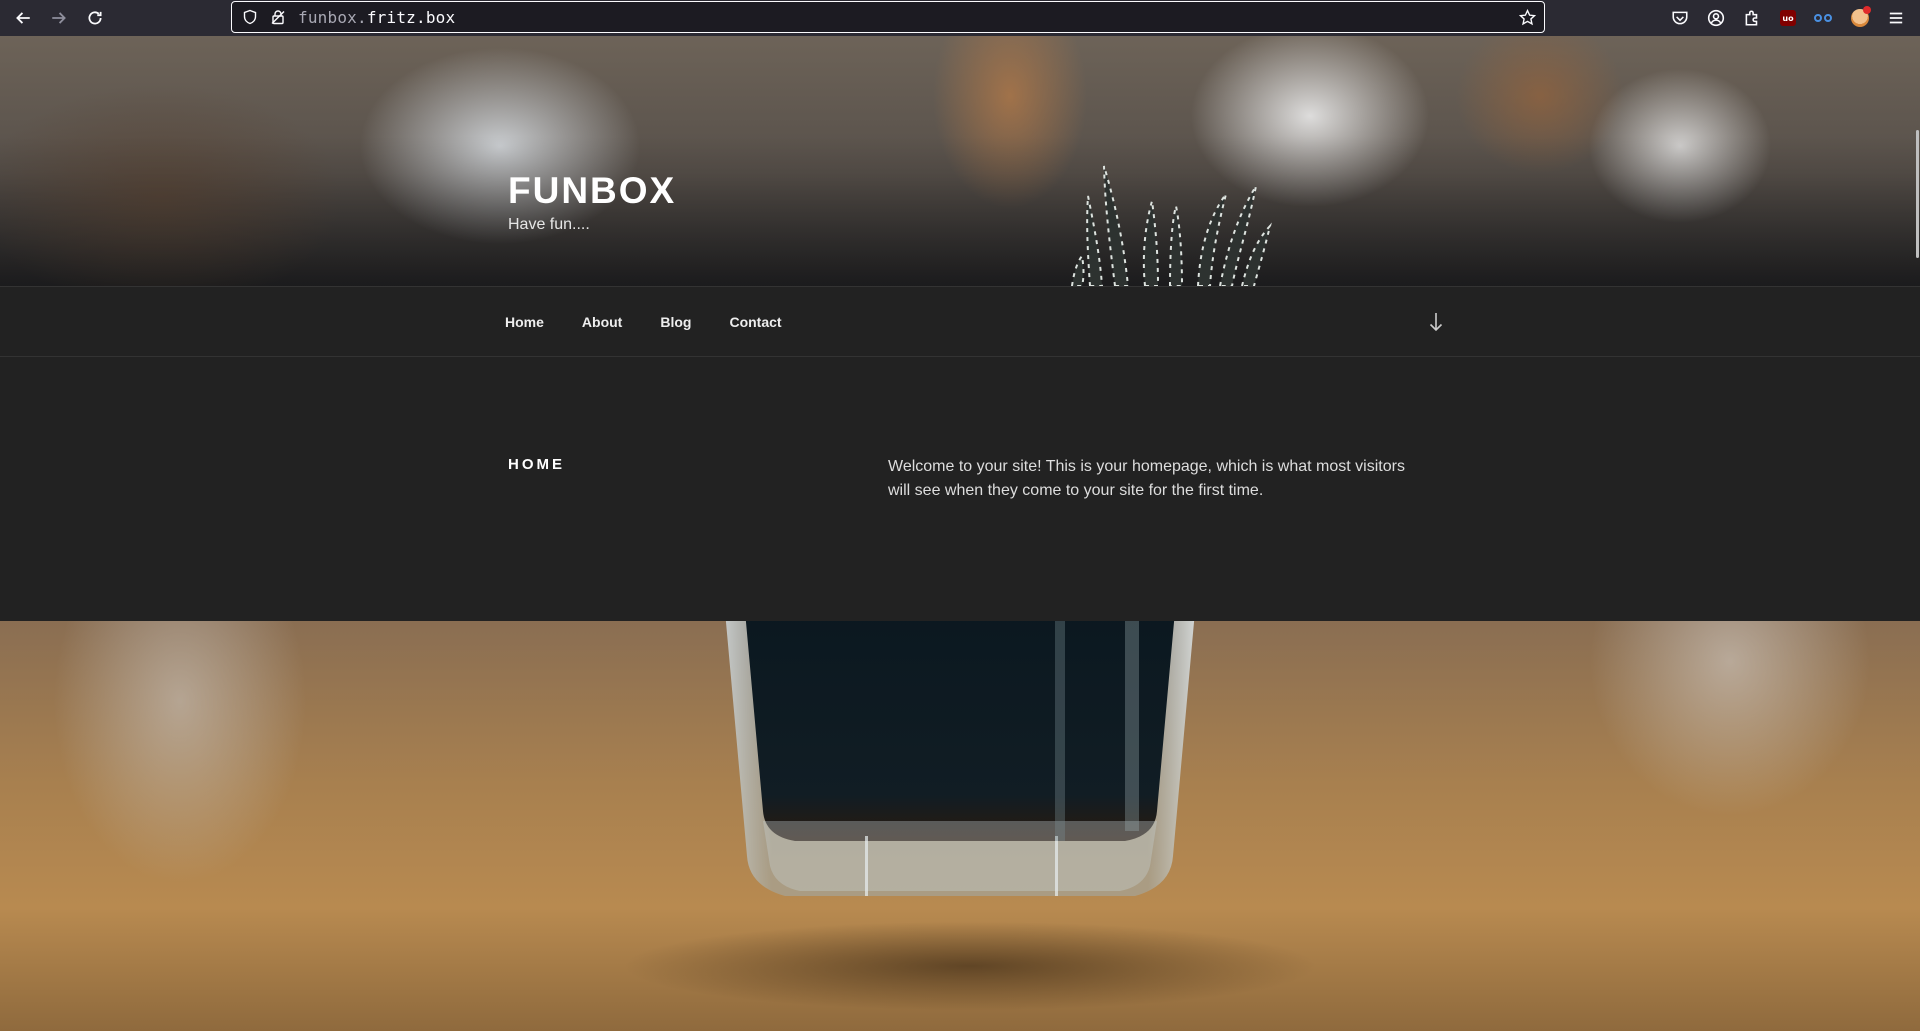  I want to click on pocket-button, so click(1680, 18).